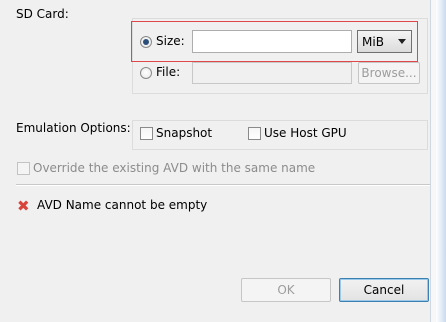  What do you see at coordinates (23, 206) in the screenshot?
I see `error-x-icon: ✖` at bounding box center [23, 206].